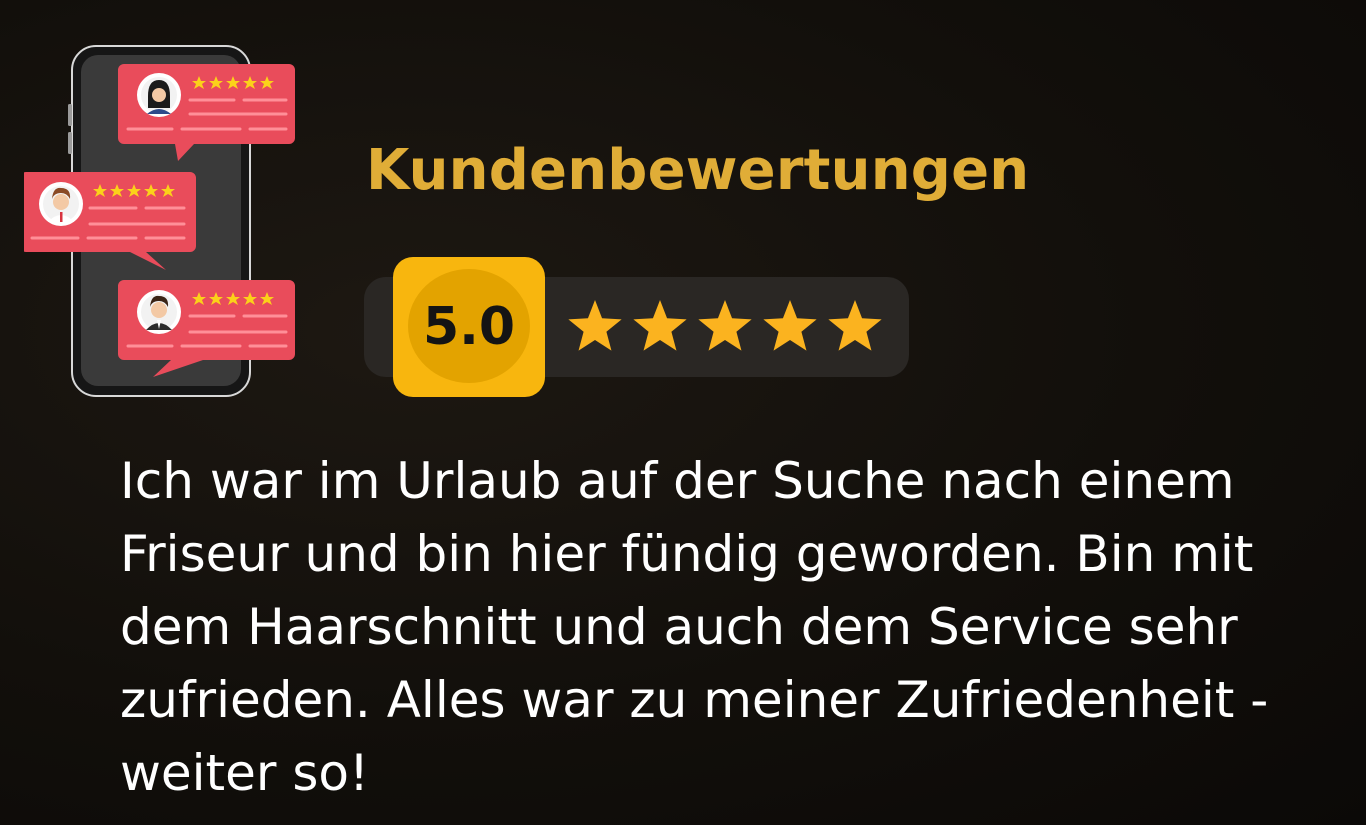  What do you see at coordinates (469, 327) in the screenshot?
I see `rating-score: 5.0` at bounding box center [469, 327].